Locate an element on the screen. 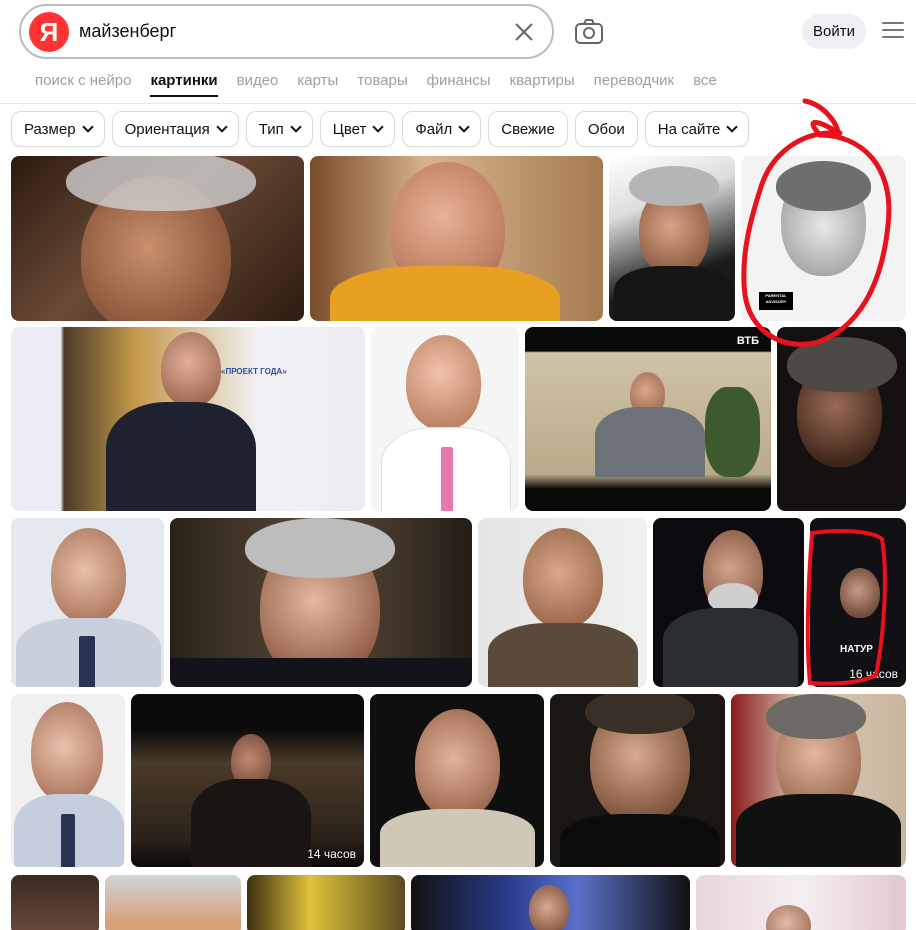  banner-text: «ПРОЕКТ ГОДА» is located at coordinates (254, 371).